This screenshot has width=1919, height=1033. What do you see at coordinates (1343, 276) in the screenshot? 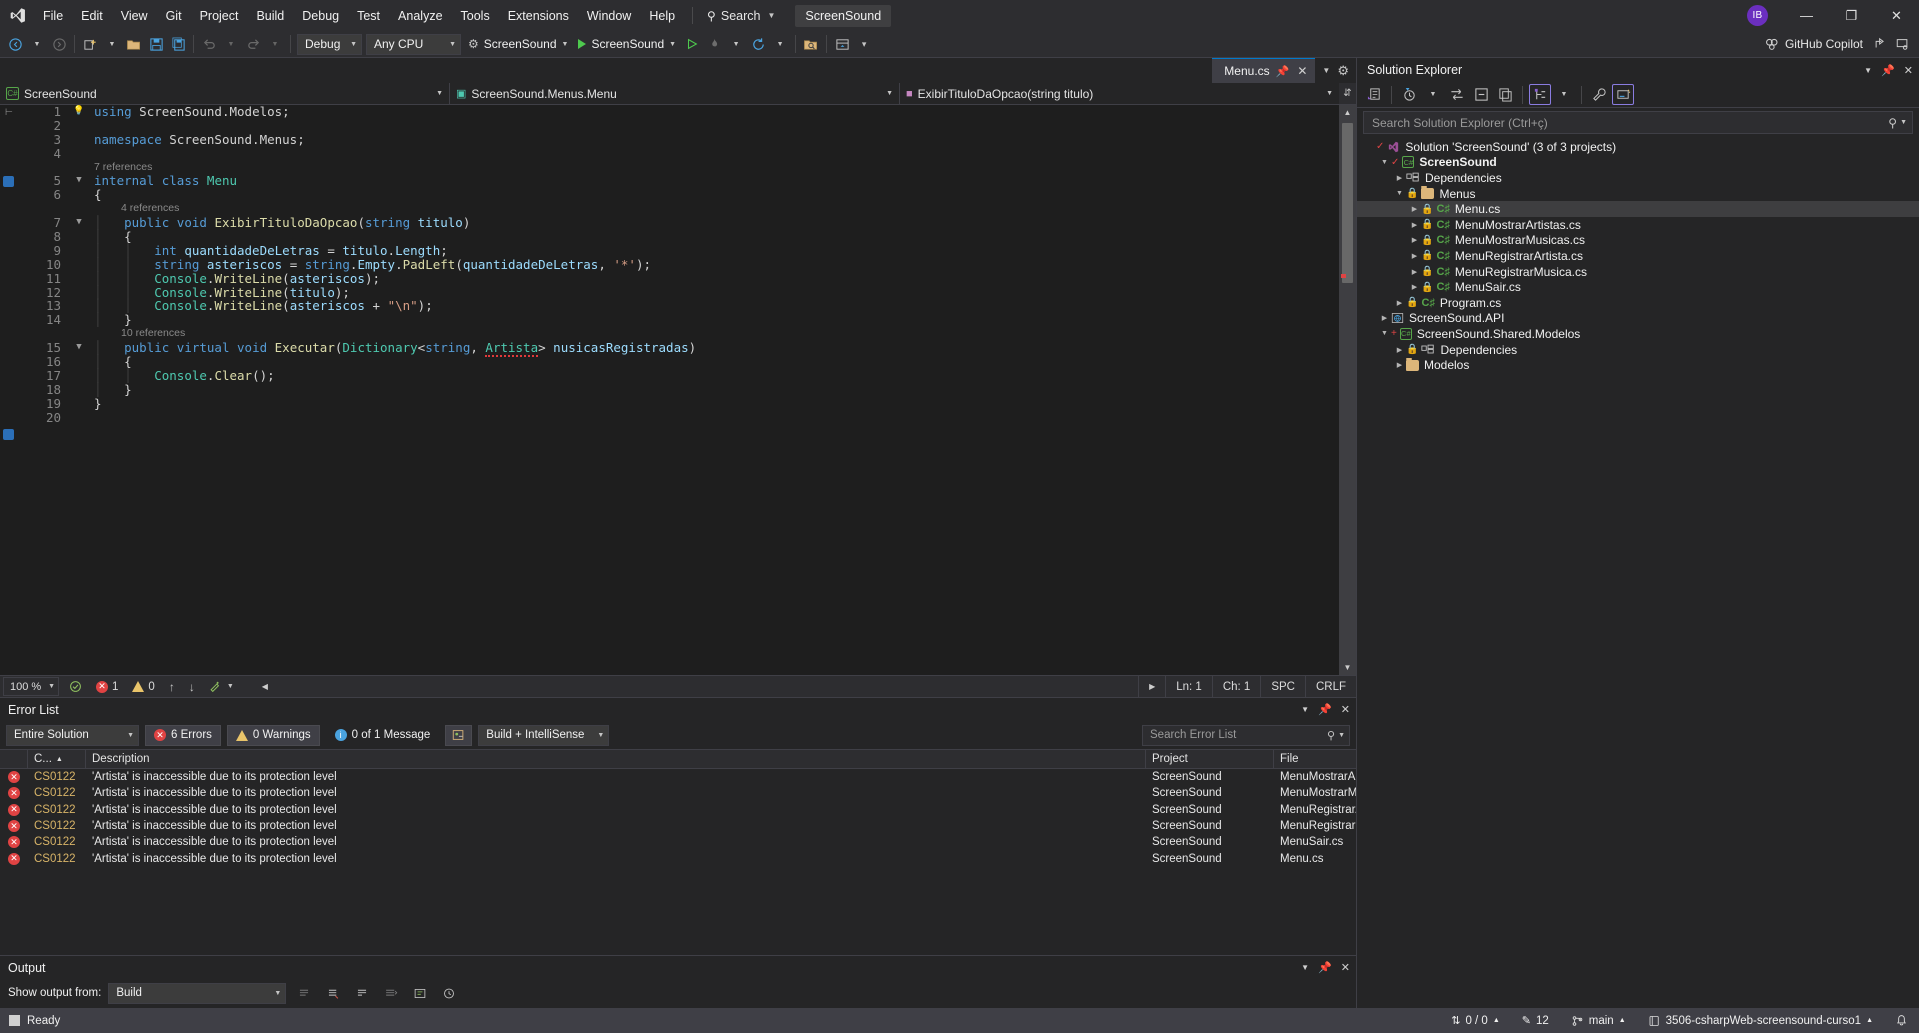
I see `error-marker` at bounding box center [1343, 276].